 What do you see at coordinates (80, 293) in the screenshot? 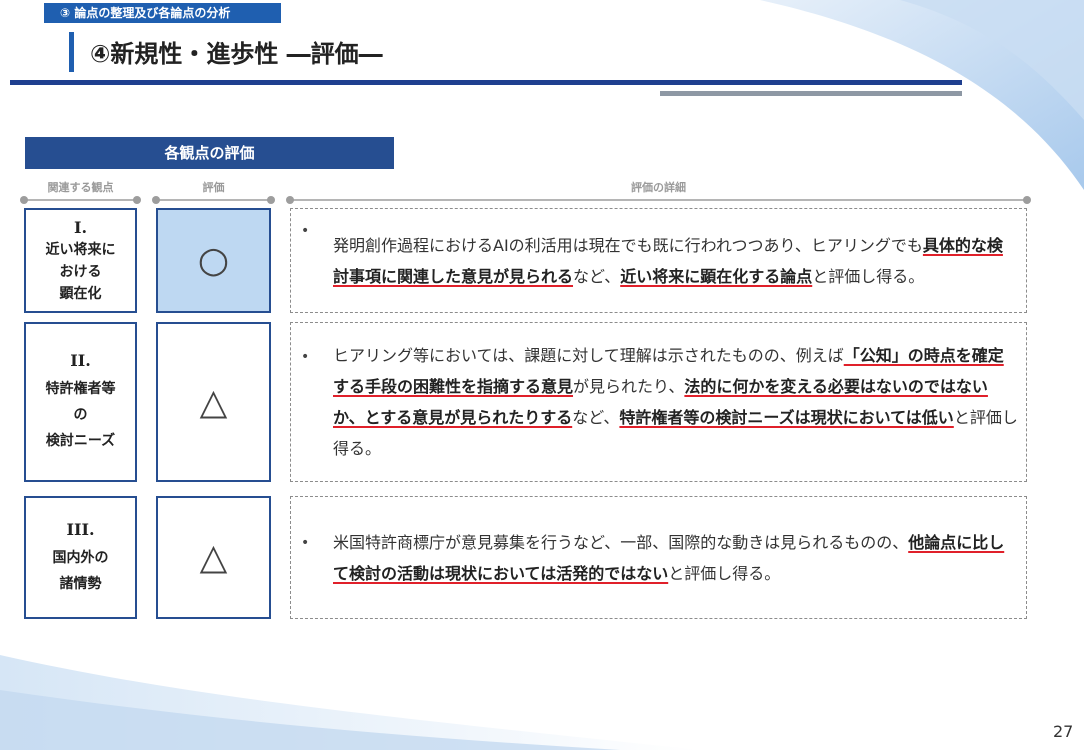
I see `aspect-label-line: 顕在化` at bounding box center [80, 293].